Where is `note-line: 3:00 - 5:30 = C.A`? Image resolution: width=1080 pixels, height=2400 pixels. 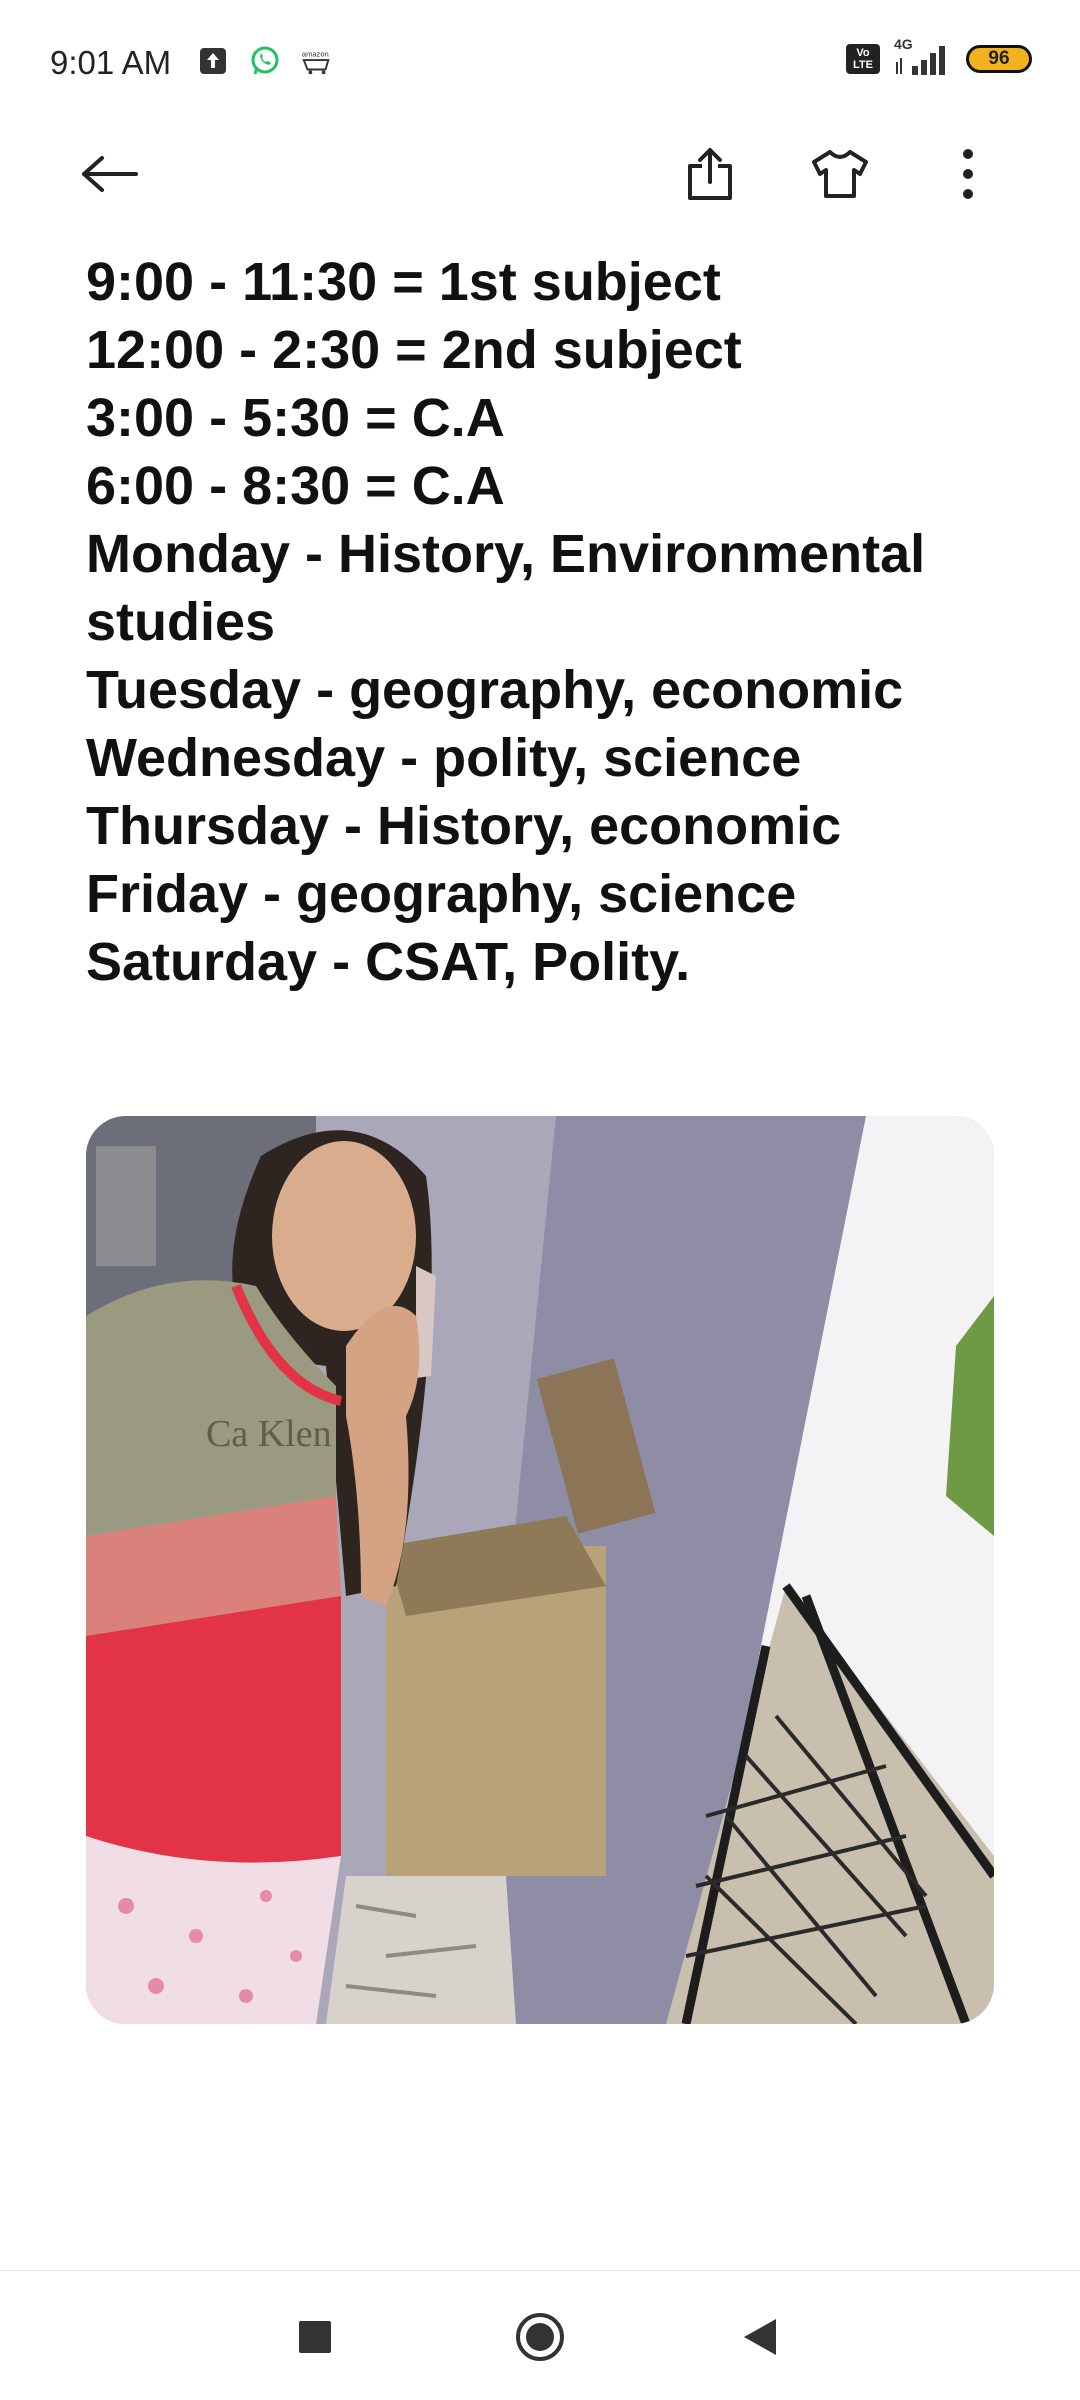
note-line: 3:00 - 5:30 = C.A is located at coordinates (295, 418).